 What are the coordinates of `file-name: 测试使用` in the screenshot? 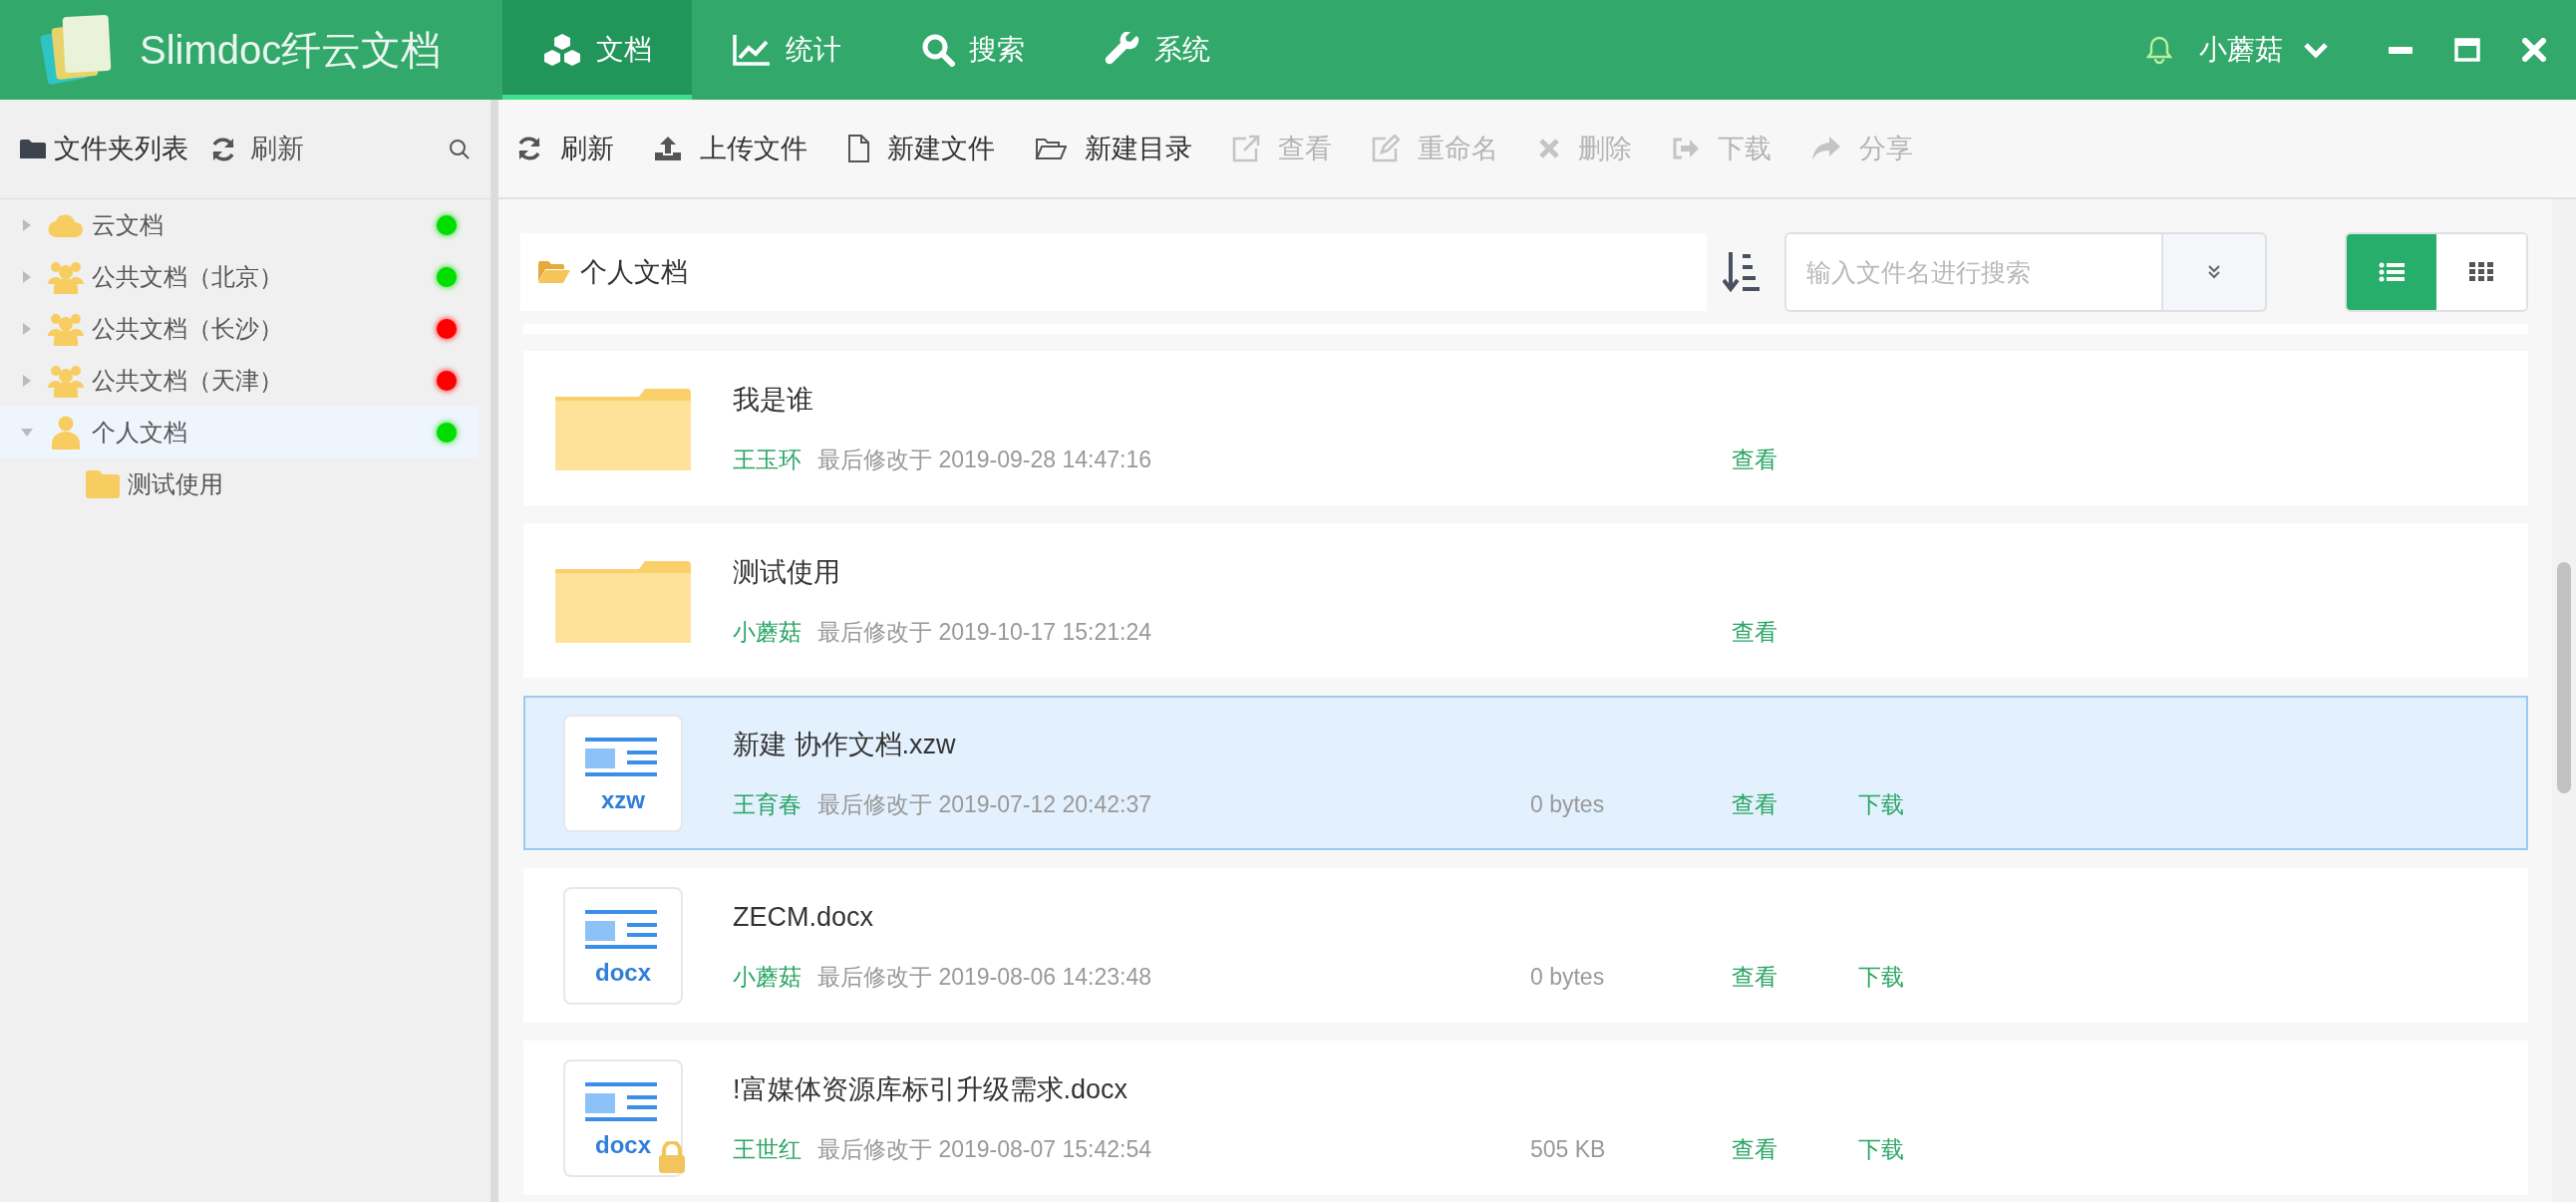 It's located at (1295, 572).